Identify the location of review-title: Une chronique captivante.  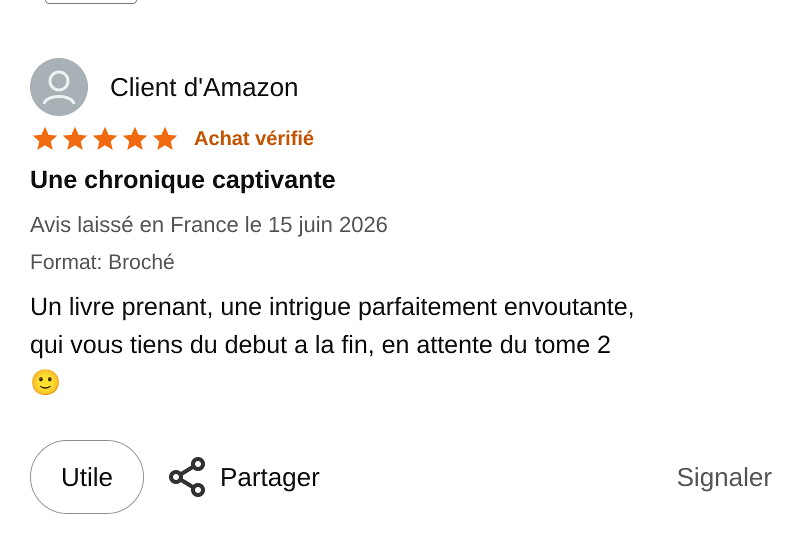
(183, 180).